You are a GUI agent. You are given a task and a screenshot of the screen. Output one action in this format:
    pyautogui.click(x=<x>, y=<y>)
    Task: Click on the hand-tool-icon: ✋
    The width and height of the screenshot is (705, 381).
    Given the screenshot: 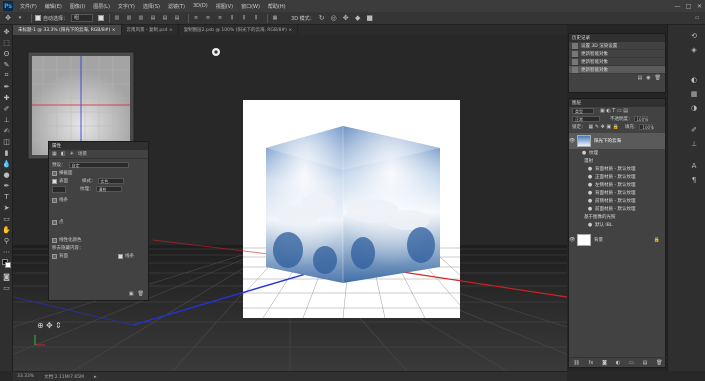 What is the action you would take?
    pyautogui.click(x=6, y=229)
    